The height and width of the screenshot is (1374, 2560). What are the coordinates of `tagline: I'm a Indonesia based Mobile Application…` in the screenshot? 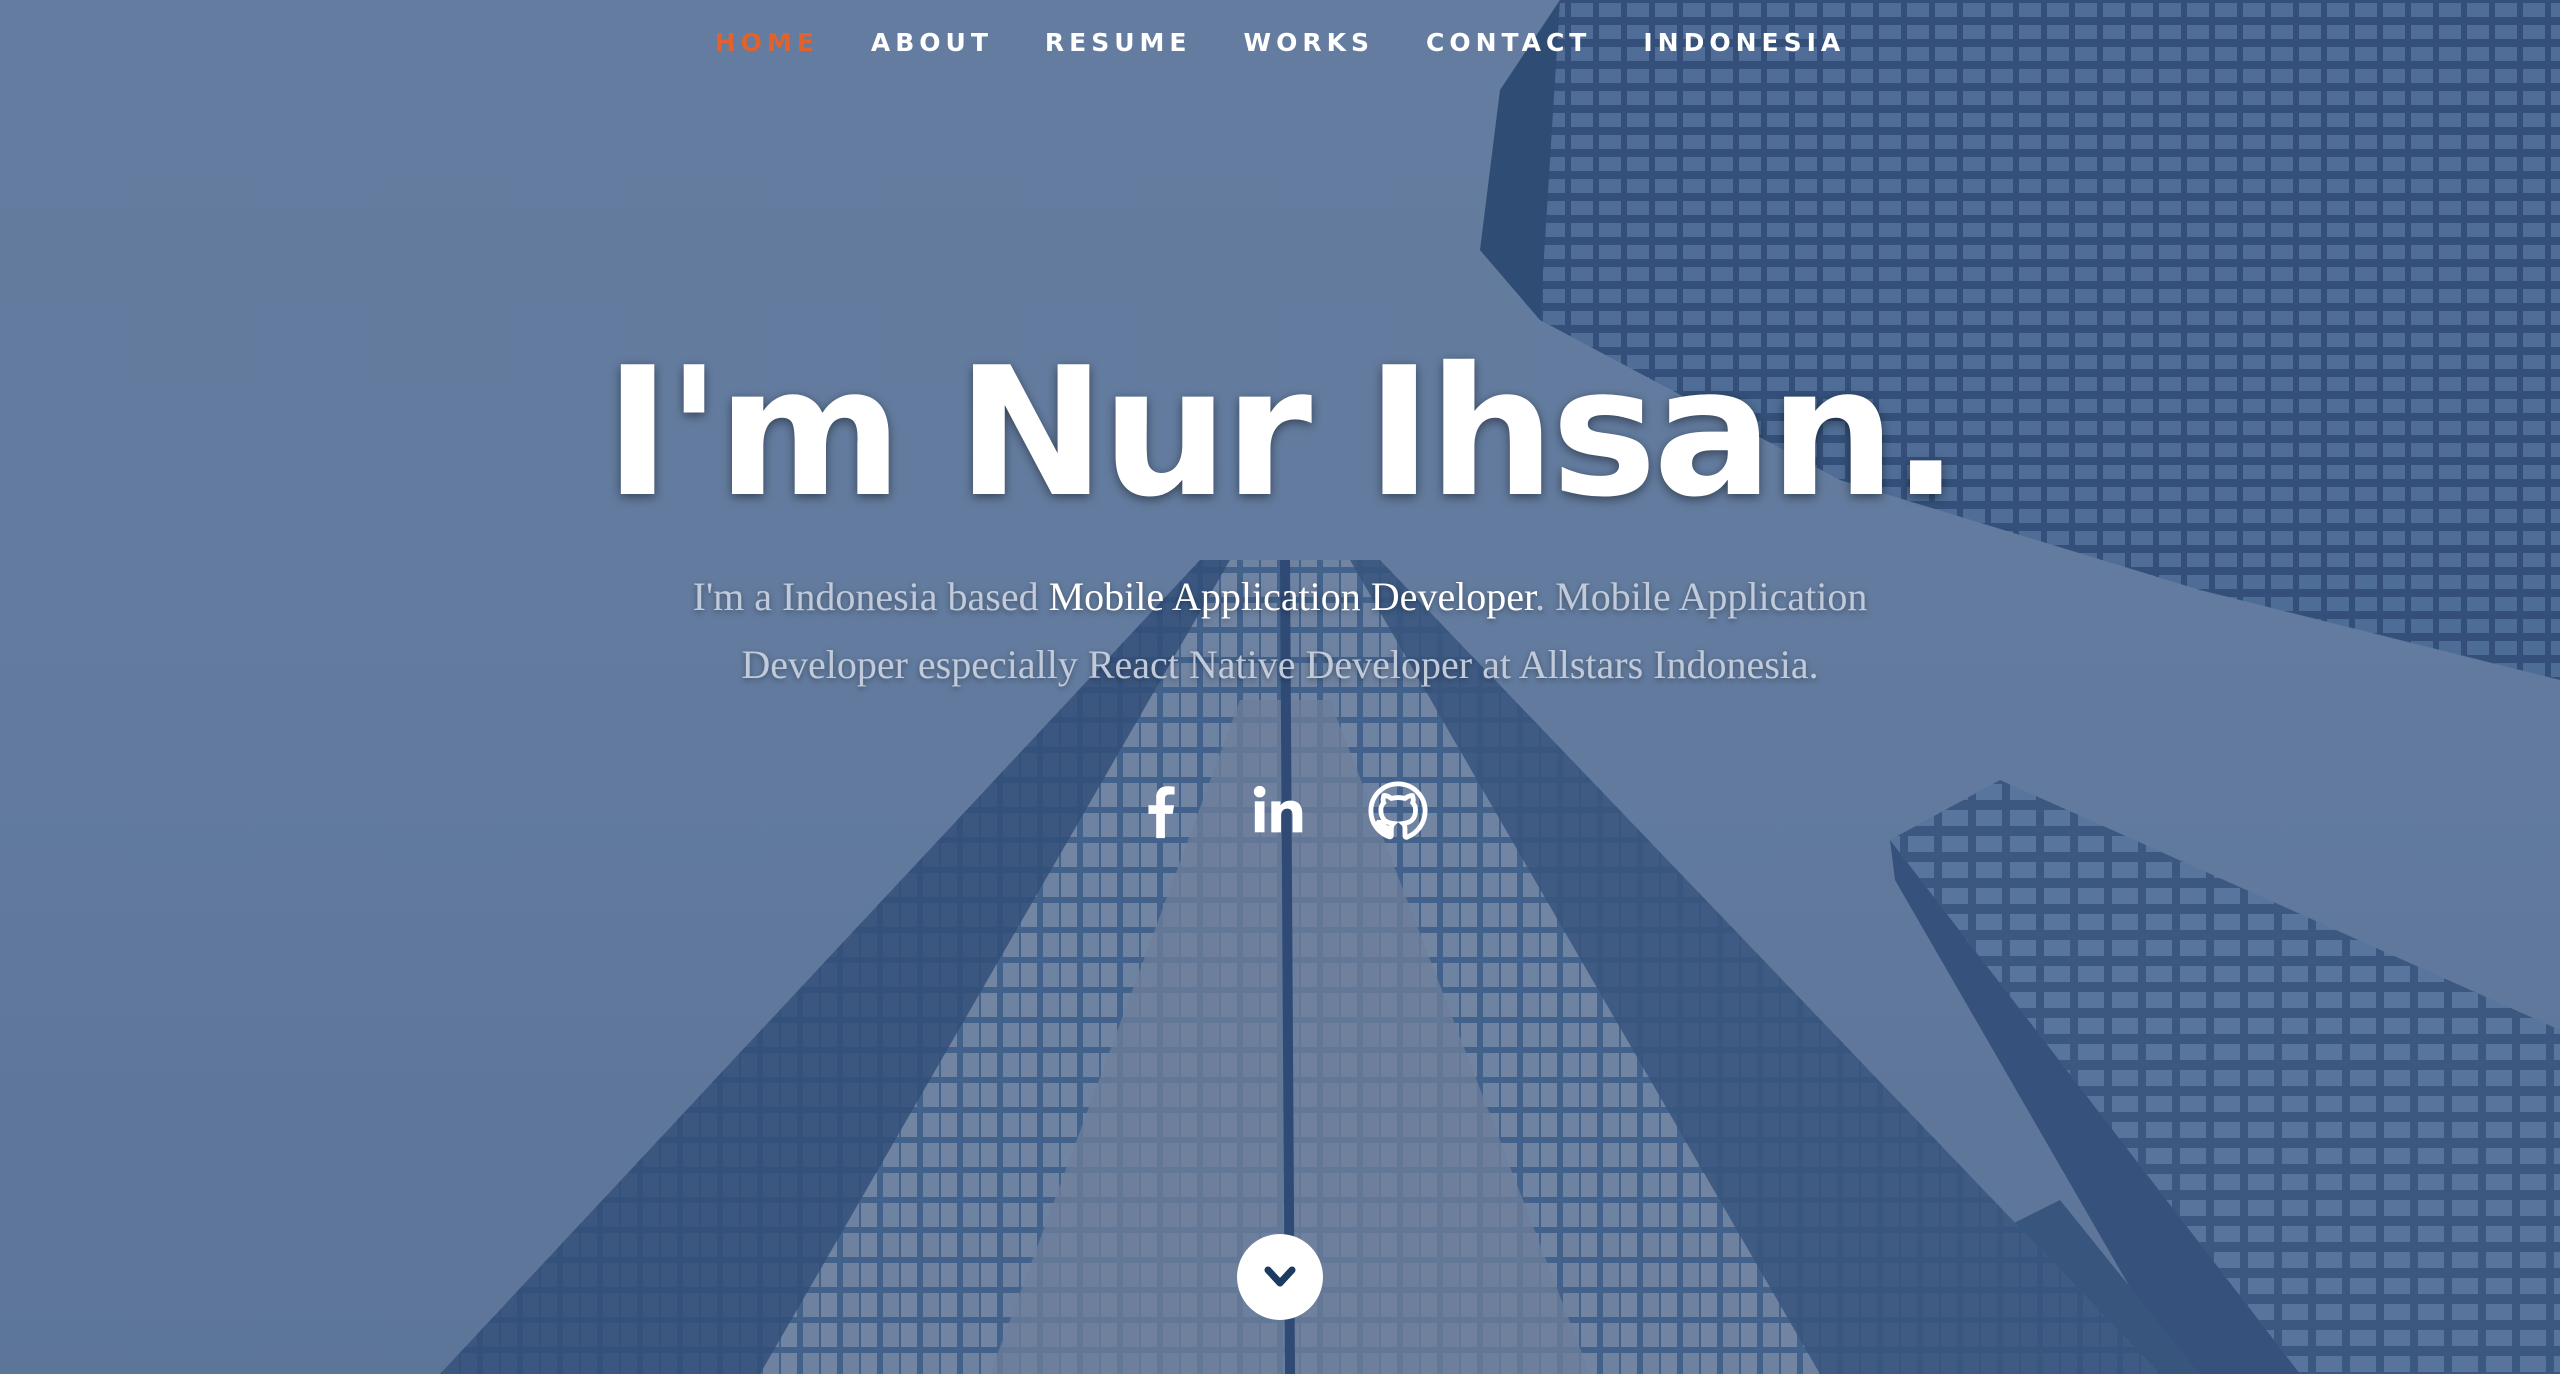 It's located at (1280, 631).